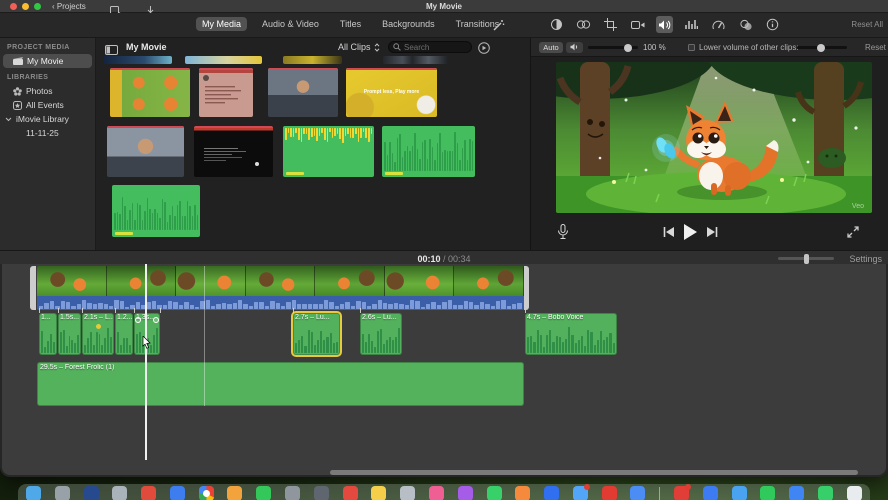 The width and height of the screenshot is (888, 500). I want to click on color-correction-icon, so click(583, 24).